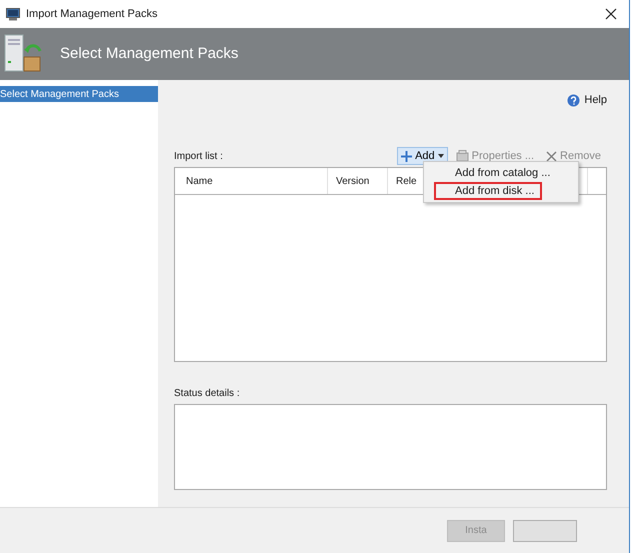  I want to click on help-link: Help, so click(587, 100).